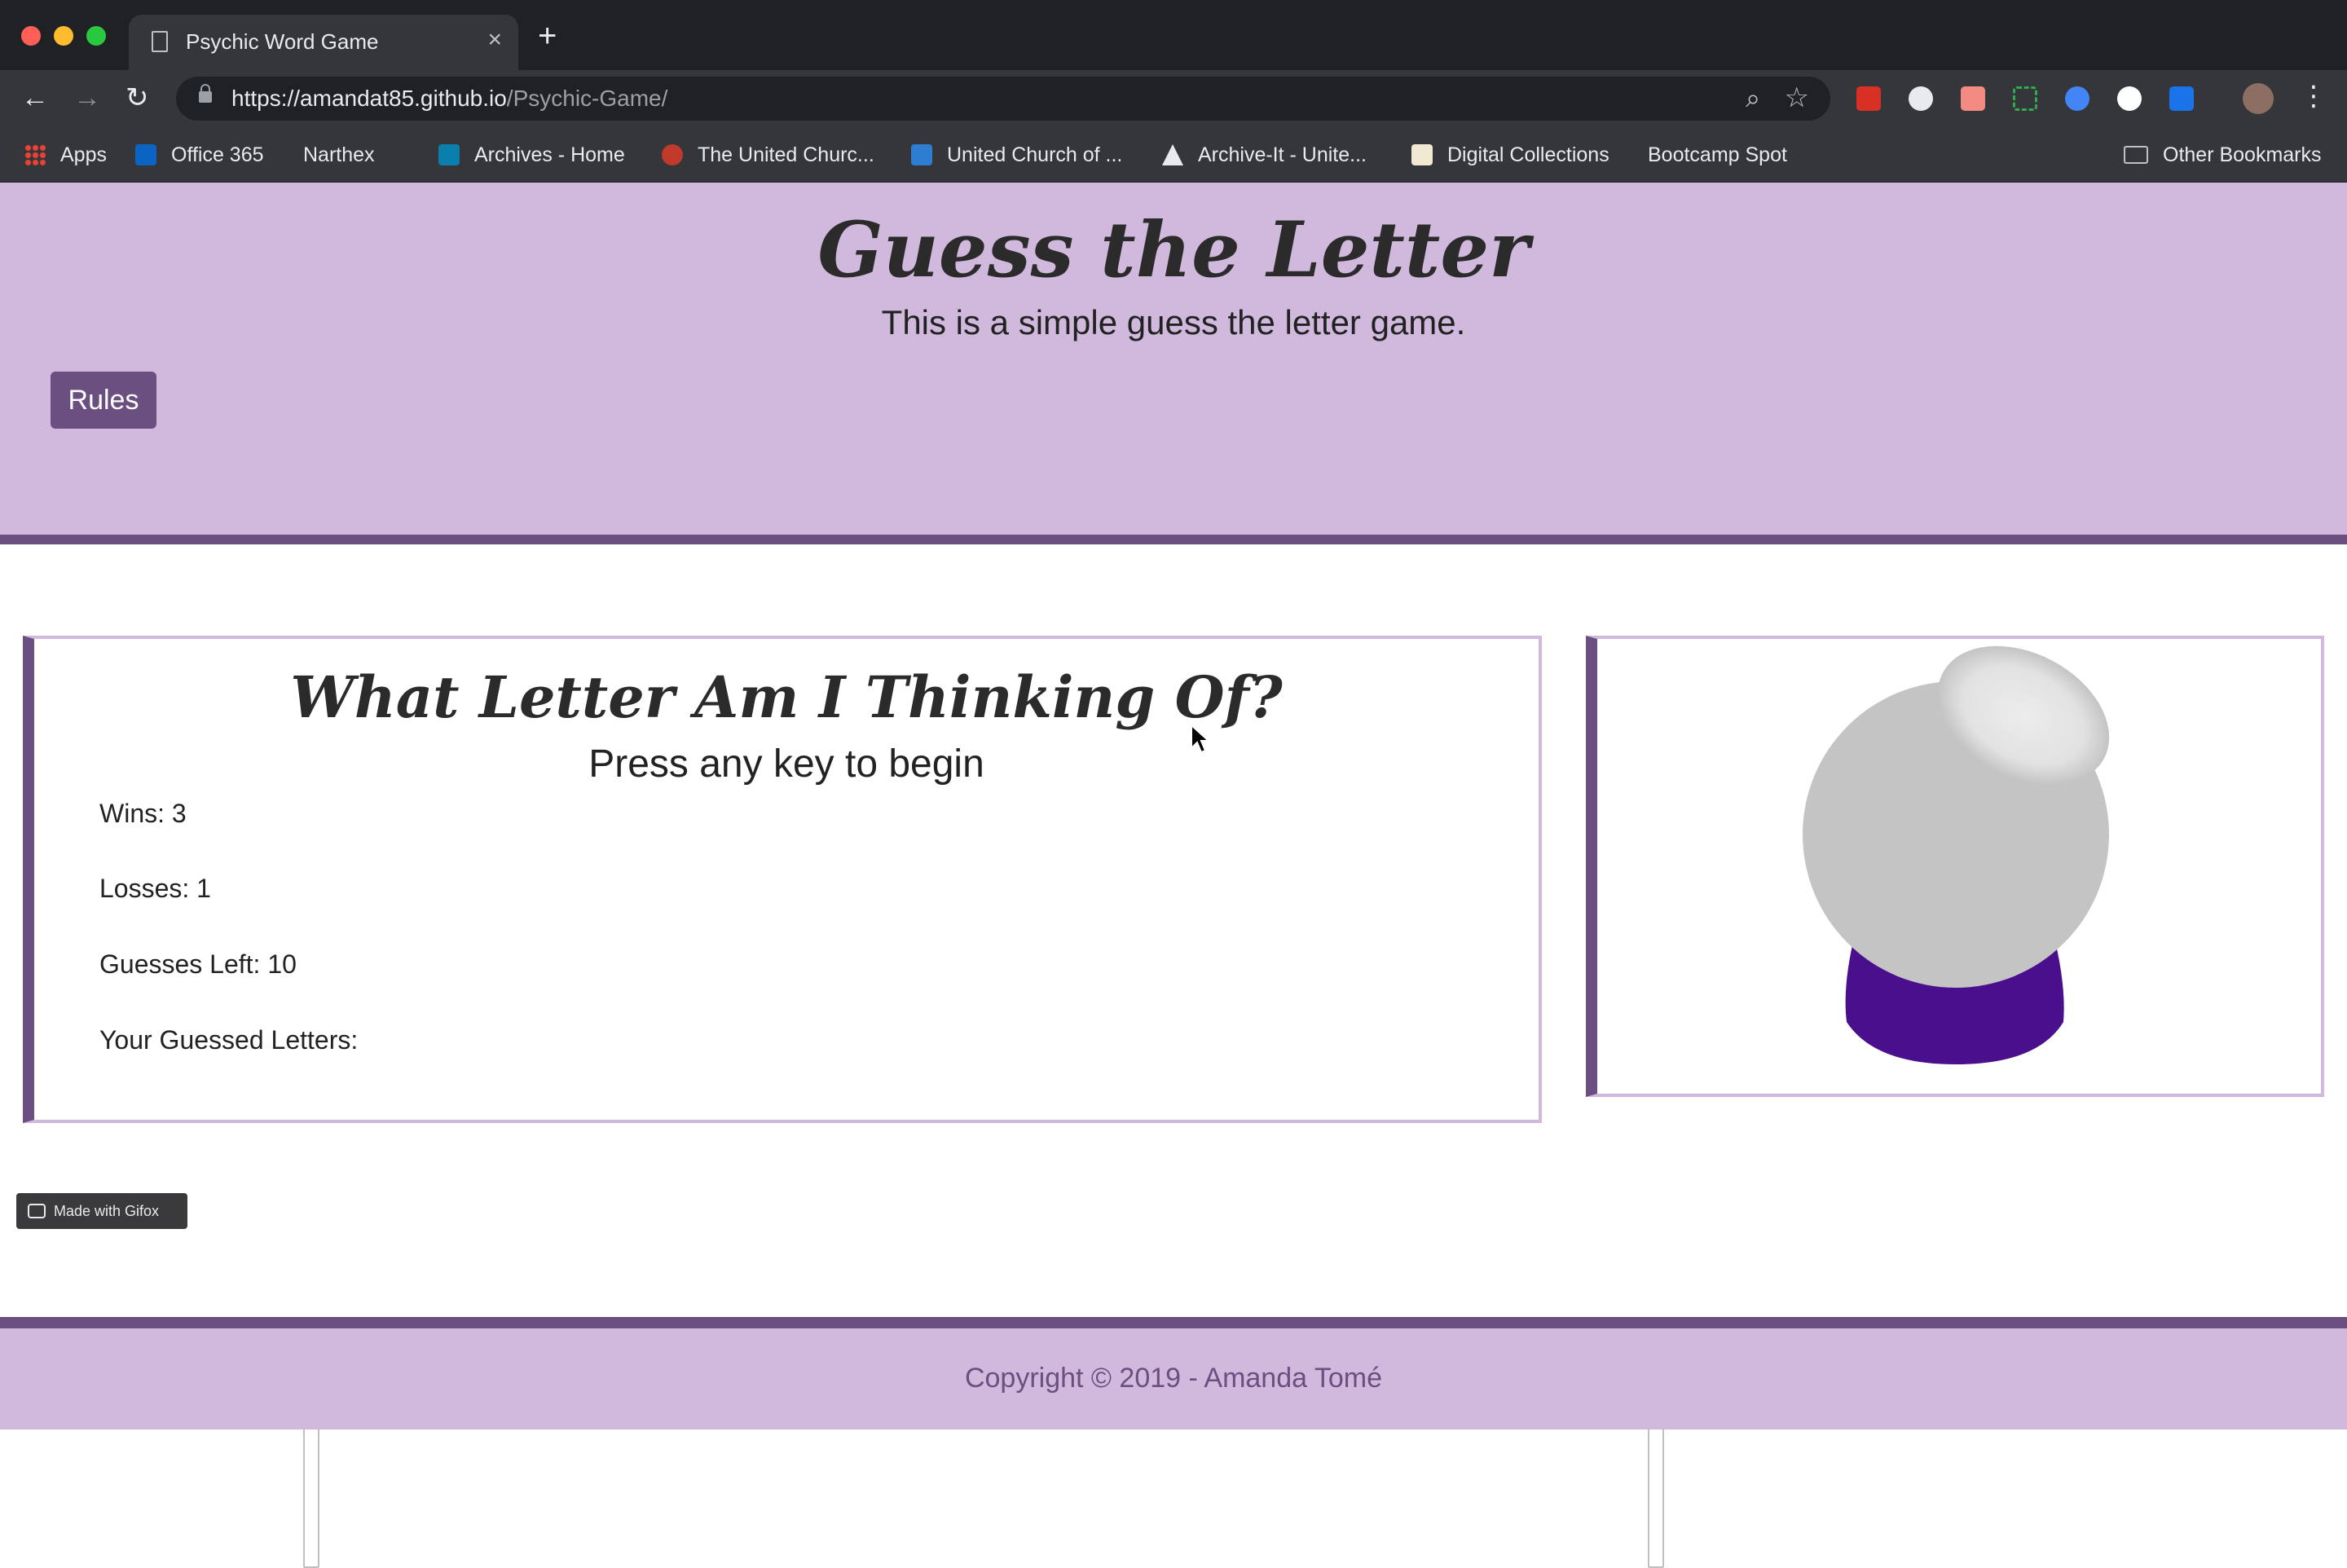 The width and height of the screenshot is (2347, 1568). What do you see at coordinates (35, 97) in the screenshot?
I see `back-button: ←` at bounding box center [35, 97].